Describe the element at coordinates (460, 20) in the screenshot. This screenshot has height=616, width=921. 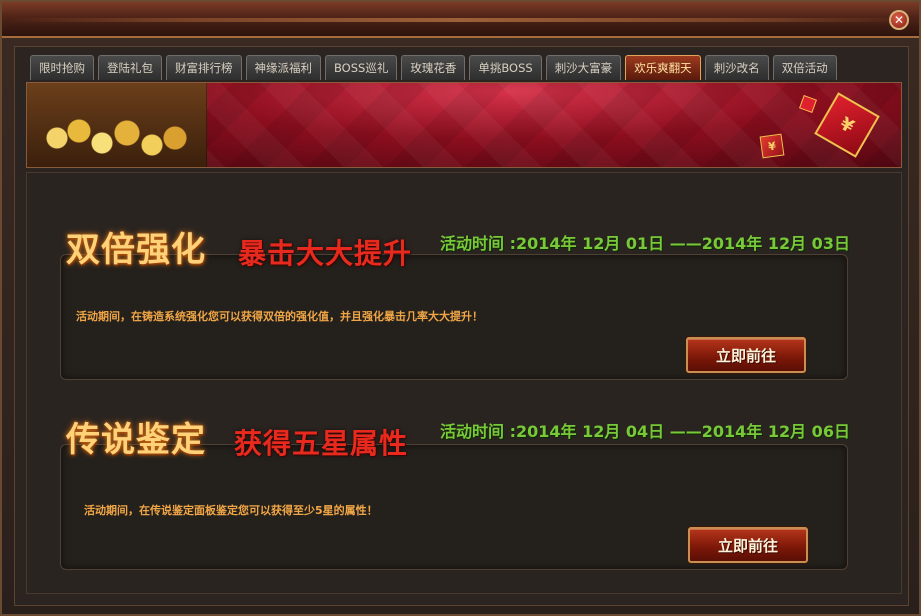
I see `title-bar: ✕` at that location.